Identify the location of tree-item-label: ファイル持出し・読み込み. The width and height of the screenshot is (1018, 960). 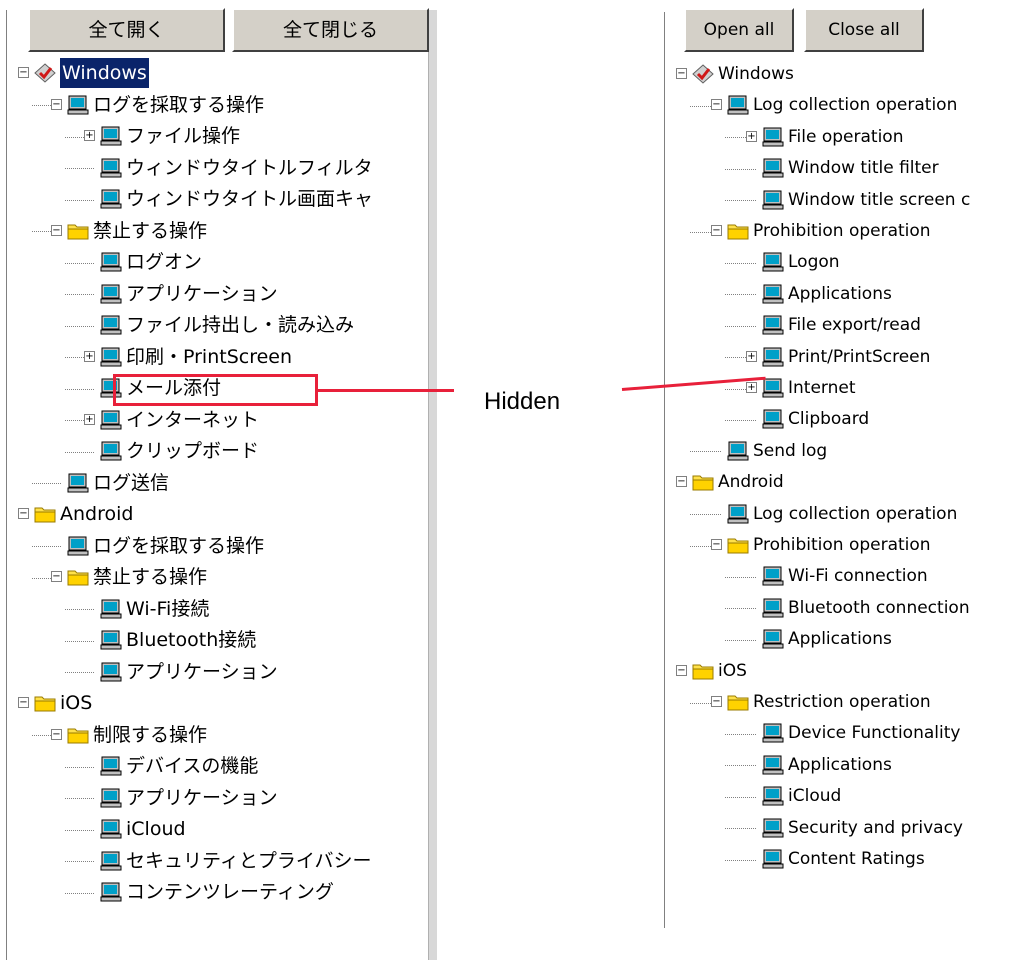
(240, 325).